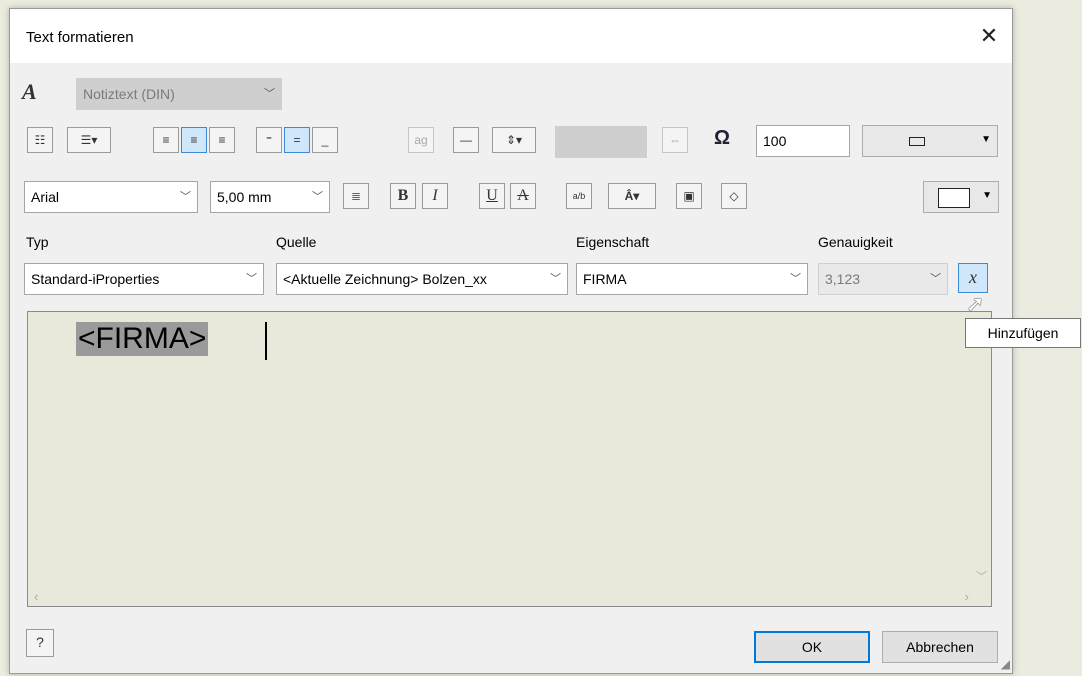 This screenshot has height=676, width=1082. I want to click on typ-select: Standard-iProperties ﹀, so click(144, 279).